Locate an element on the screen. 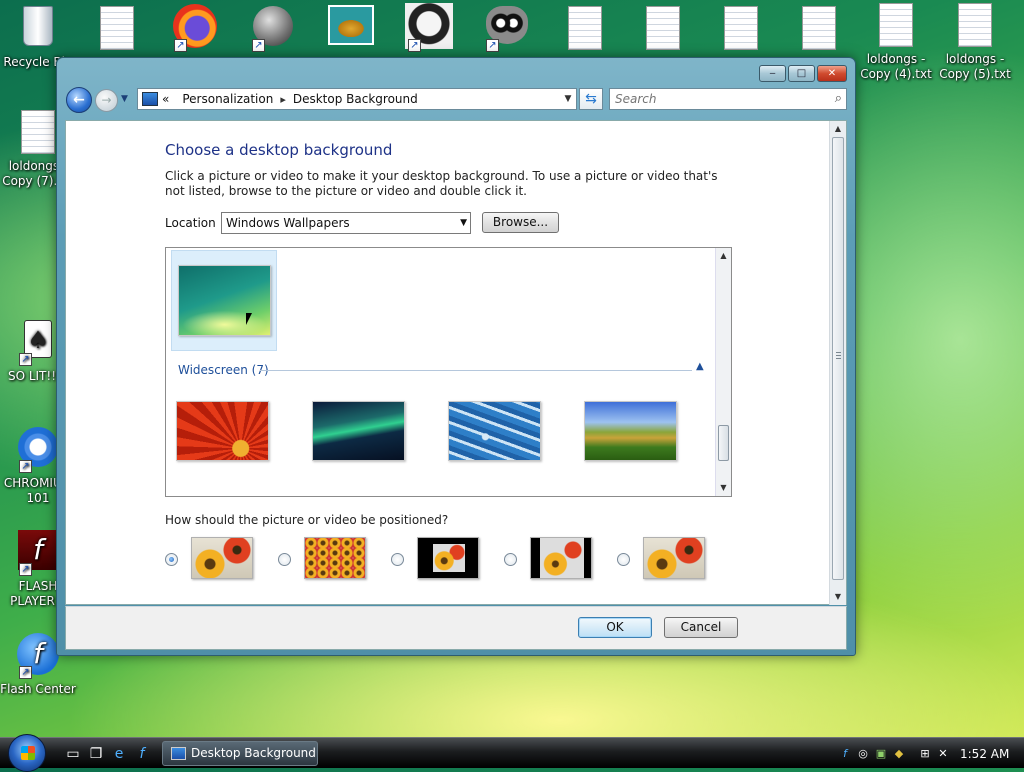 The height and width of the screenshot is (772, 1024). cancel-button: Cancel is located at coordinates (701, 627).